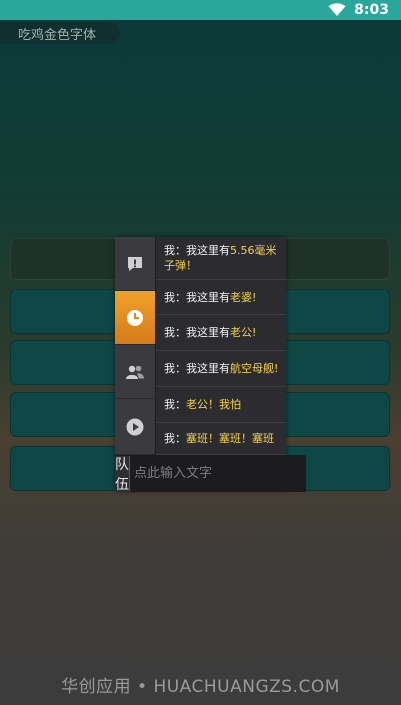 Image resolution: width=401 pixels, height=705 pixels. What do you see at coordinates (221, 333) in the screenshot?
I see `quick-message: 我：我这里有 老公!` at bounding box center [221, 333].